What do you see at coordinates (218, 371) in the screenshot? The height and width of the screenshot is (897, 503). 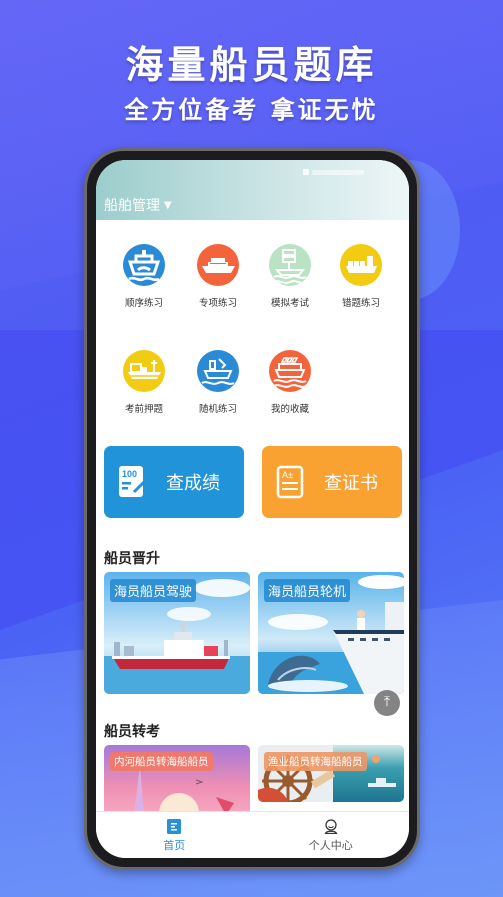 I see `tugboat-icon` at bounding box center [218, 371].